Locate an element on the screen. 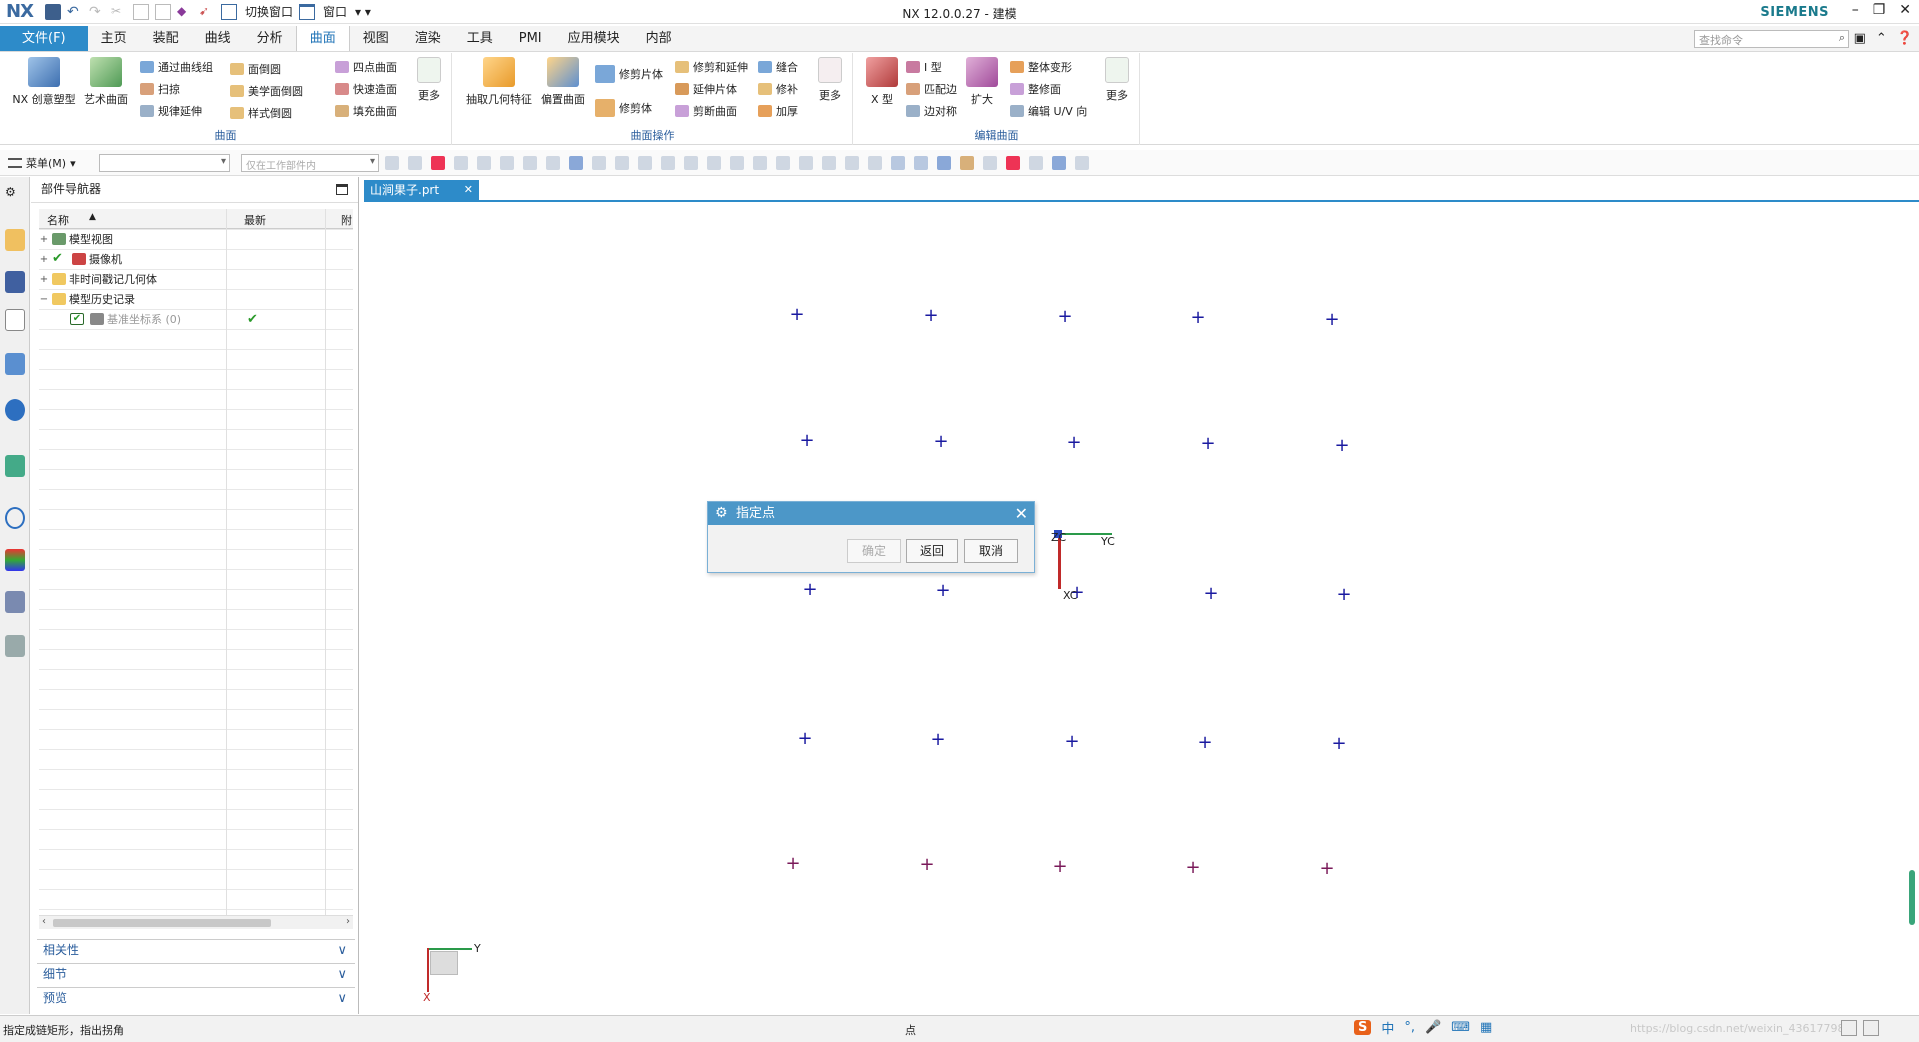  curve-icon is located at coordinates (668, 163).